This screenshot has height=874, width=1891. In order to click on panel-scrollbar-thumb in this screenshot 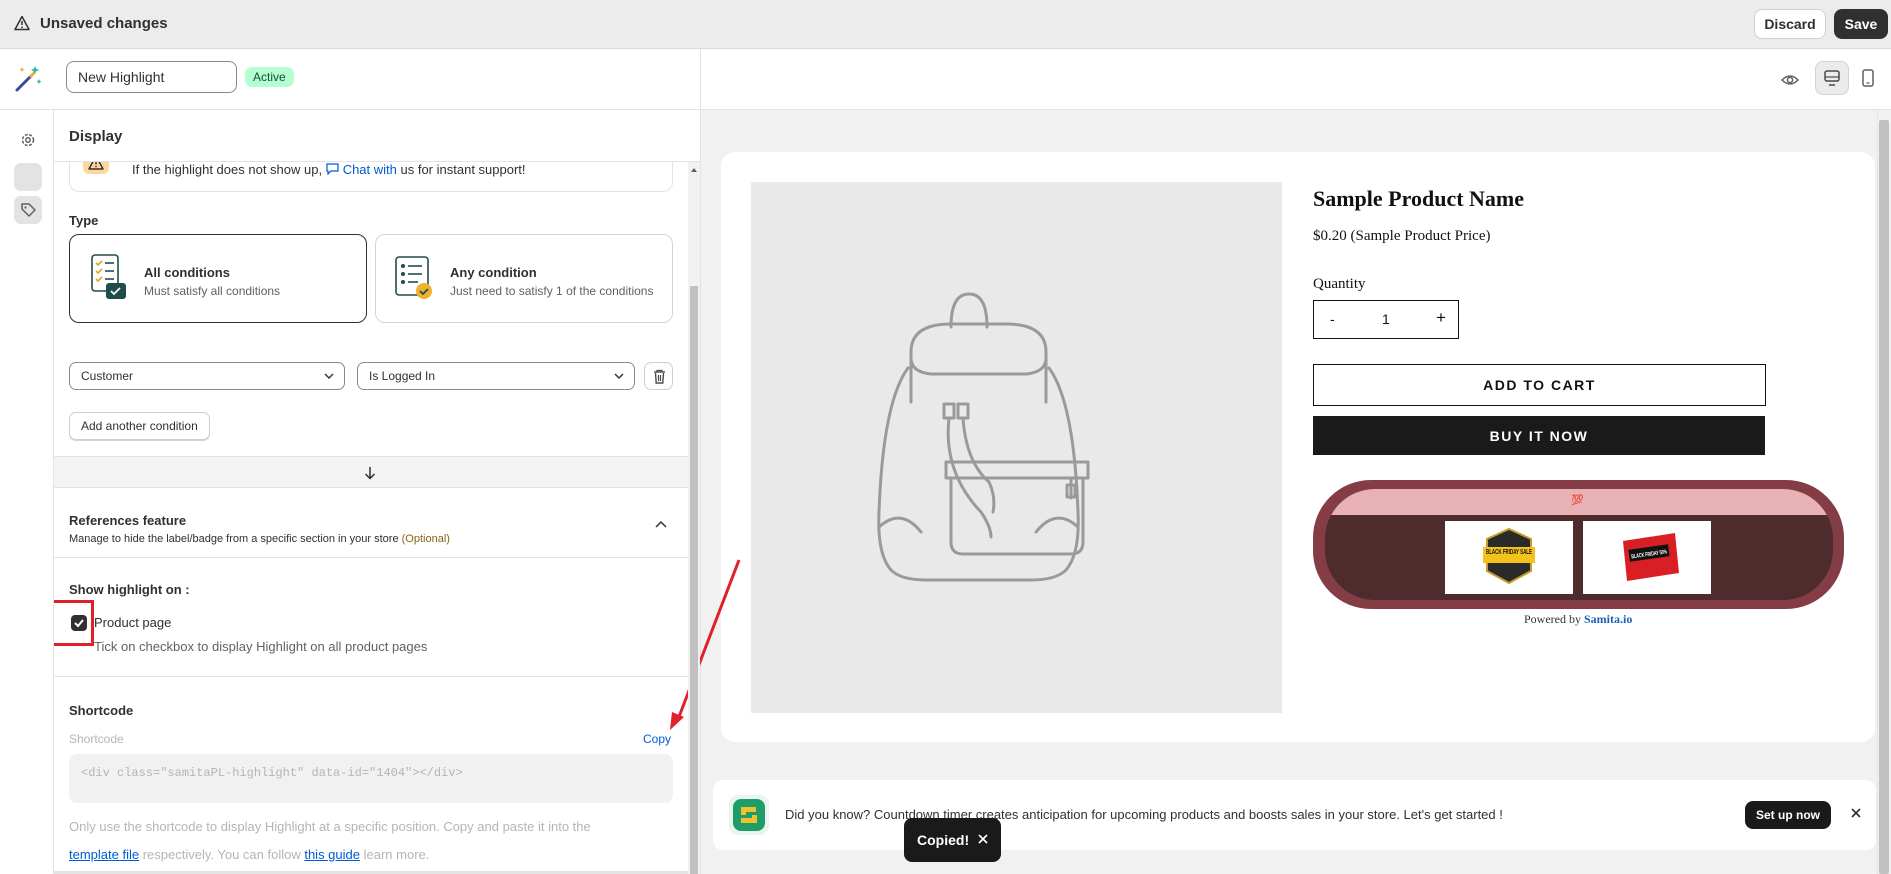, I will do `click(694, 580)`.